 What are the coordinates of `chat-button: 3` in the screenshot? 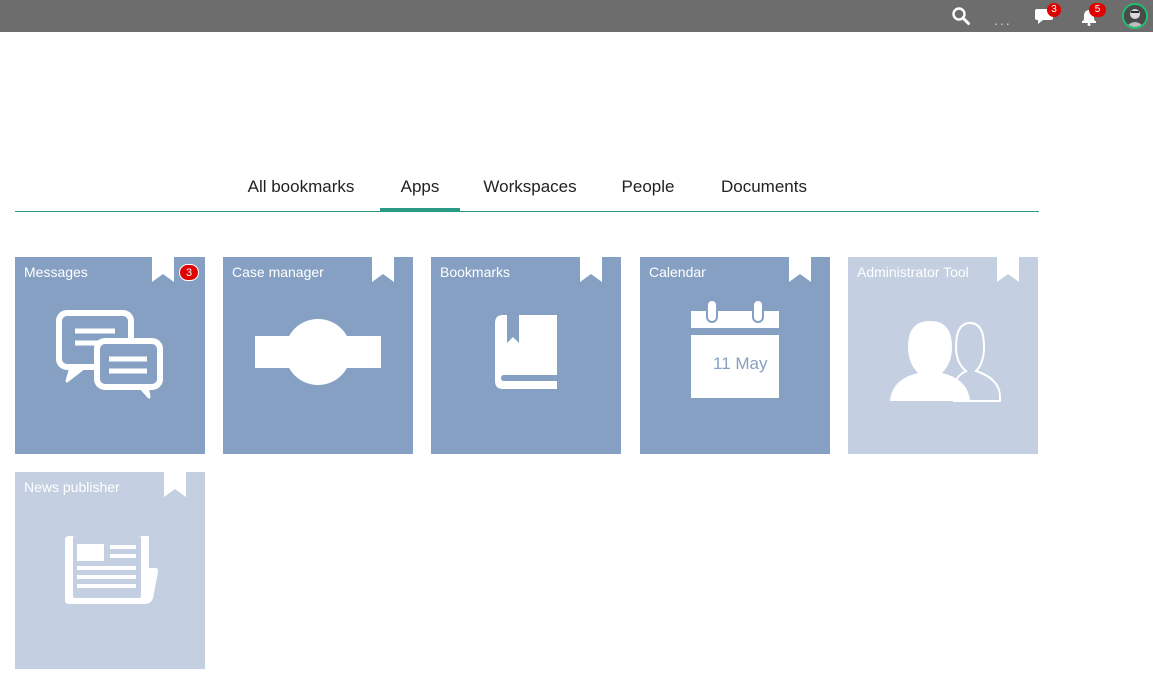 It's located at (1046, 16).